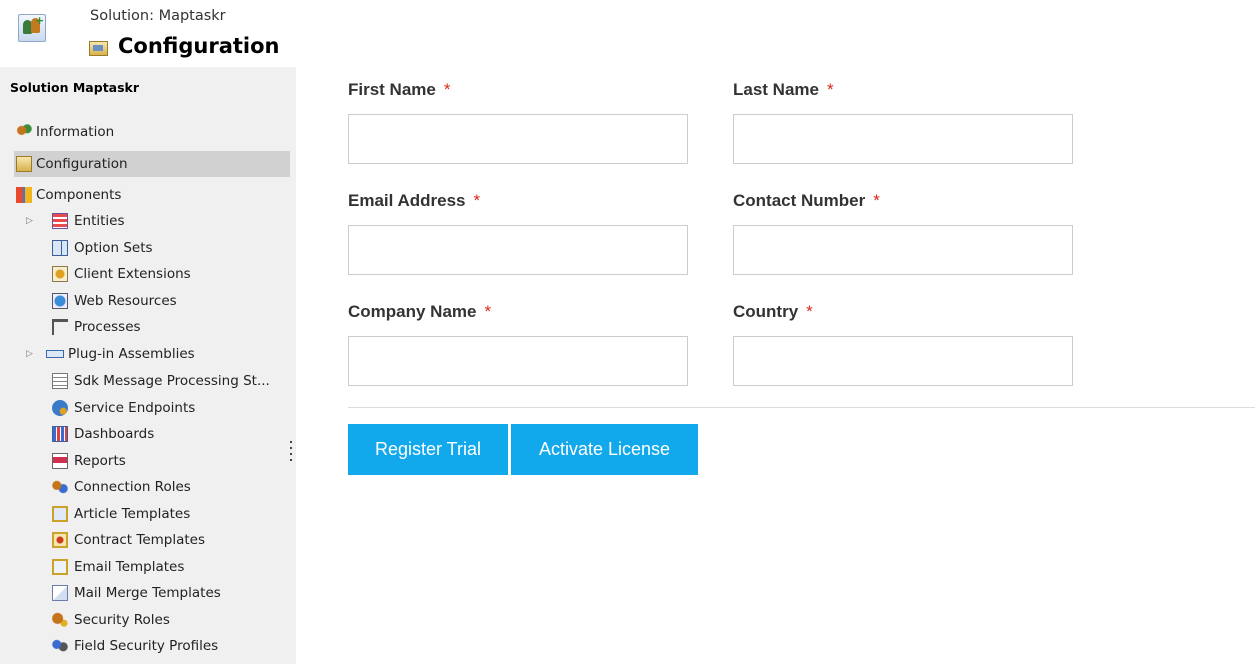  Describe the element at coordinates (518, 139) in the screenshot. I see `first-name-input` at that location.